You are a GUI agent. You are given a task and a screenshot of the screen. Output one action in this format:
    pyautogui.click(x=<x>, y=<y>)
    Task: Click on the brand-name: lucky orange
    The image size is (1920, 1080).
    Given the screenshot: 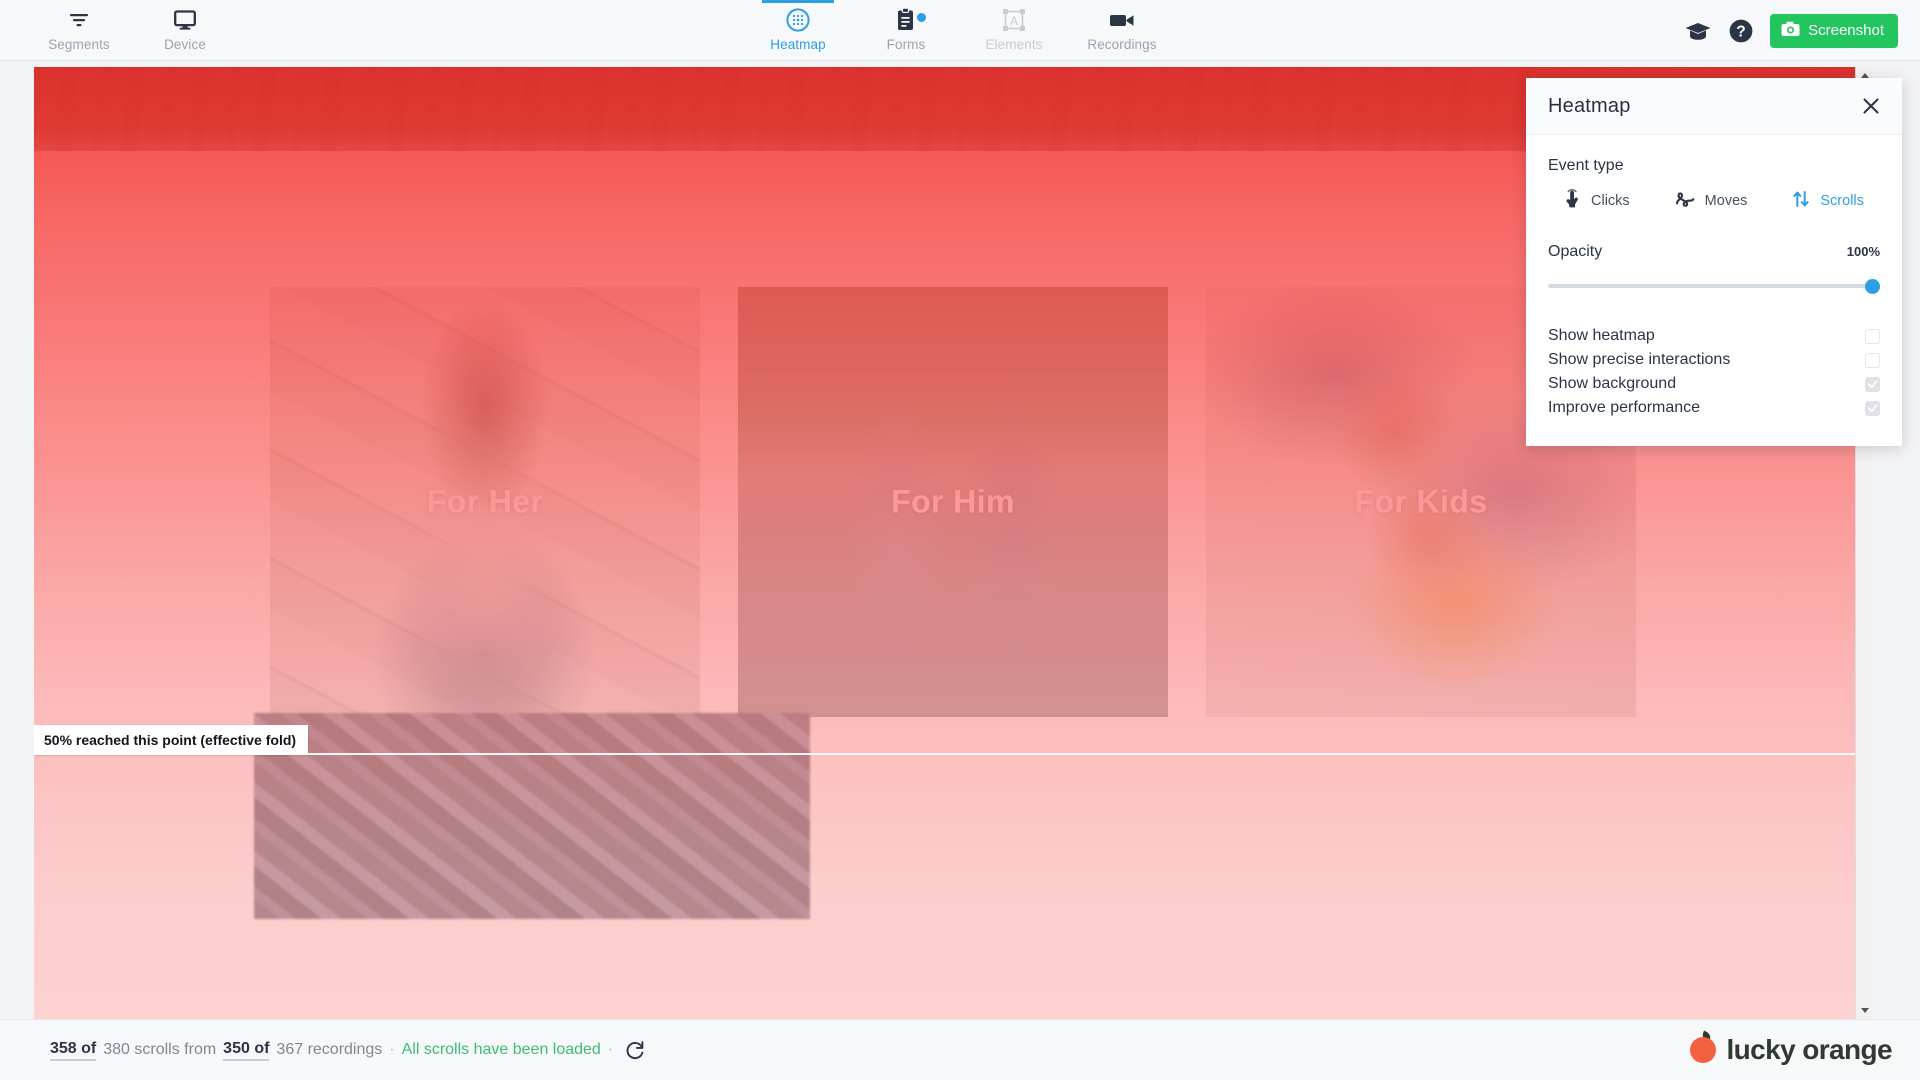 What is the action you would take?
    pyautogui.click(x=1809, y=1049)
    